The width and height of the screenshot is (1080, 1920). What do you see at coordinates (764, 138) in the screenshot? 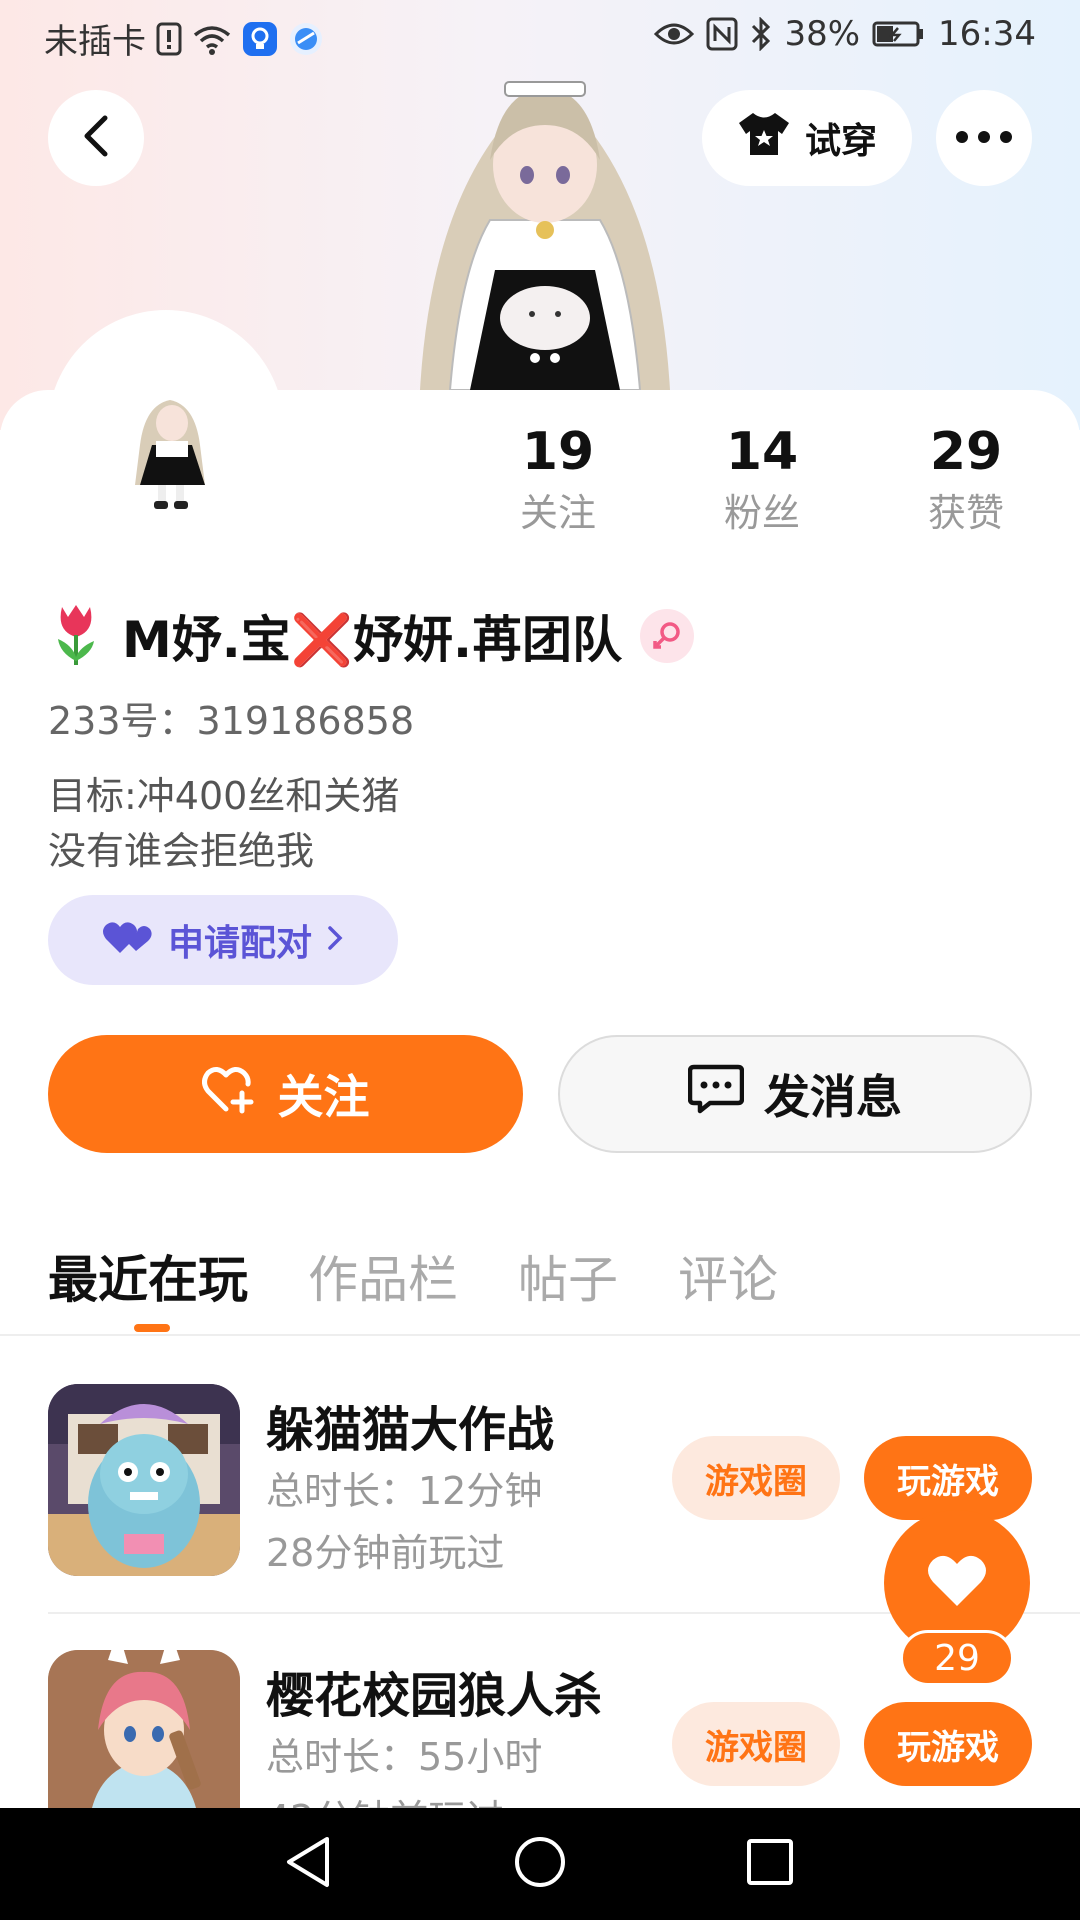
I see `tshirt-icon` at bounding box center [764, 138].